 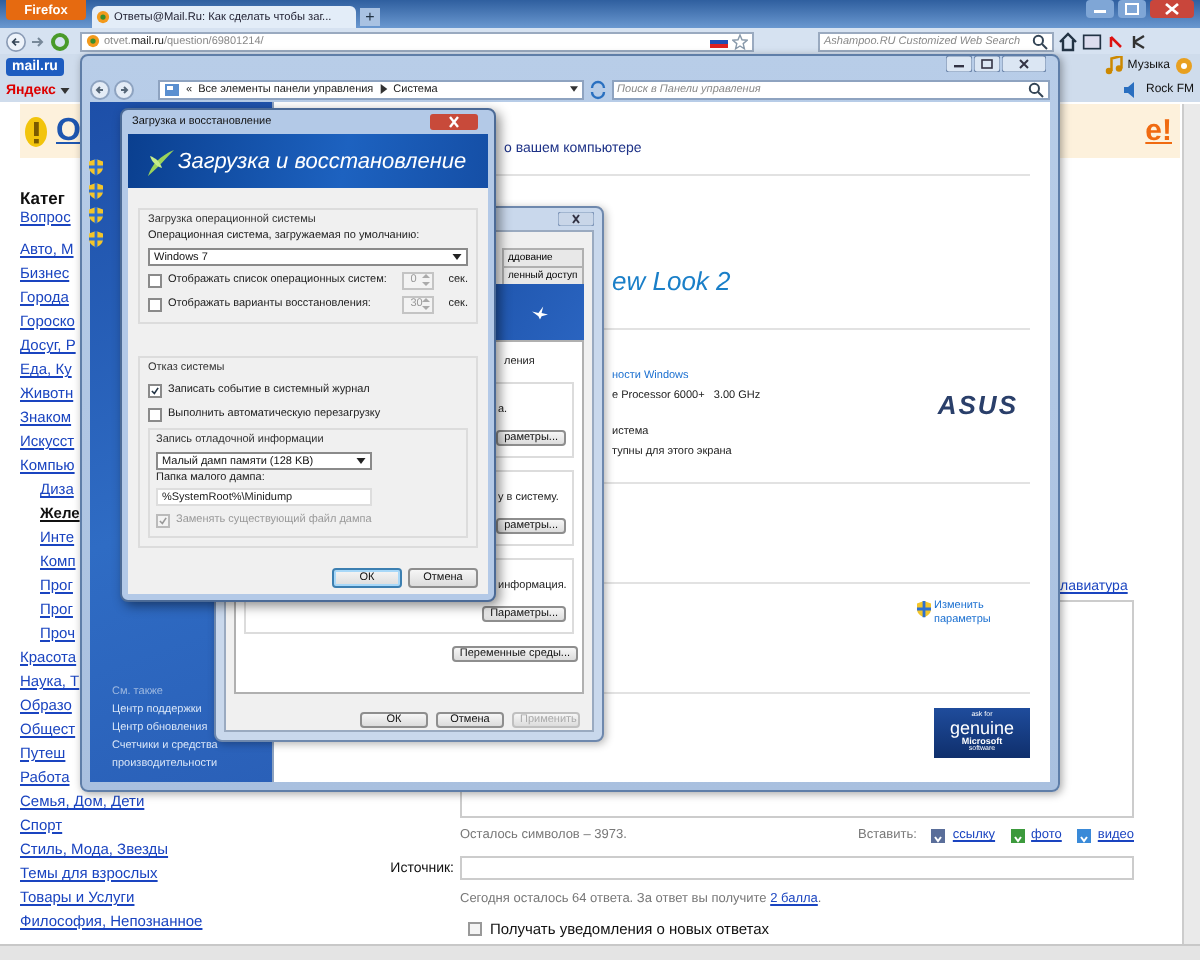 What do you see at coordinates (1158, 131) in the screenshot?
I see `banner-text: е!` at bounding box center [1158, 131].